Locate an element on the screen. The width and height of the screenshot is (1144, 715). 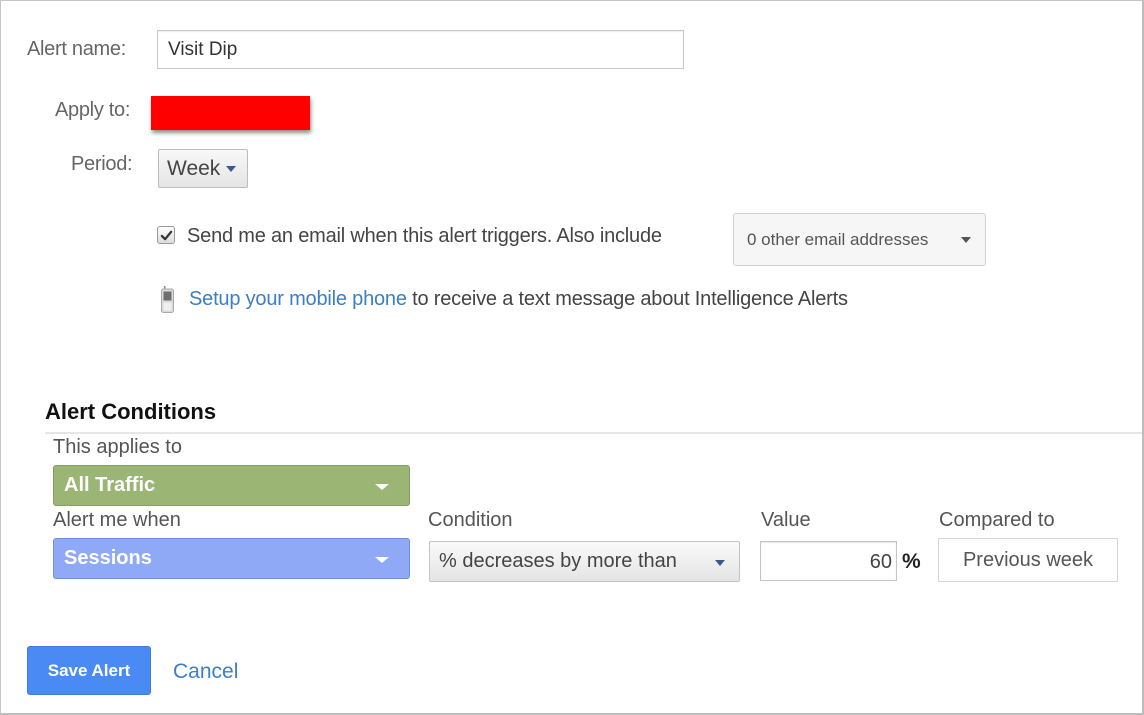
section-divider is located at coordinates (593, 433).